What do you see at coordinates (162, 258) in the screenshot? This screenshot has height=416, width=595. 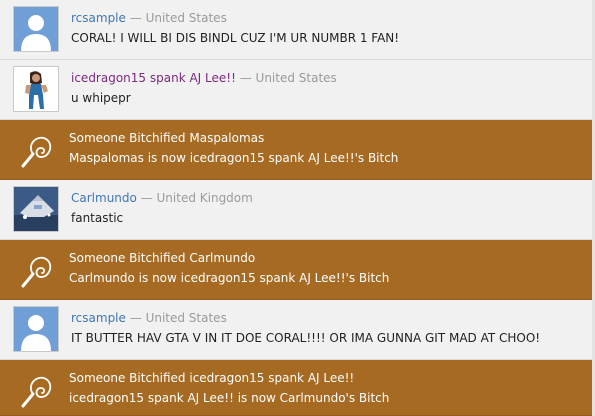 I see `event-title: Someone Bitchified Carlmundo` at bounding box center [162, 258].